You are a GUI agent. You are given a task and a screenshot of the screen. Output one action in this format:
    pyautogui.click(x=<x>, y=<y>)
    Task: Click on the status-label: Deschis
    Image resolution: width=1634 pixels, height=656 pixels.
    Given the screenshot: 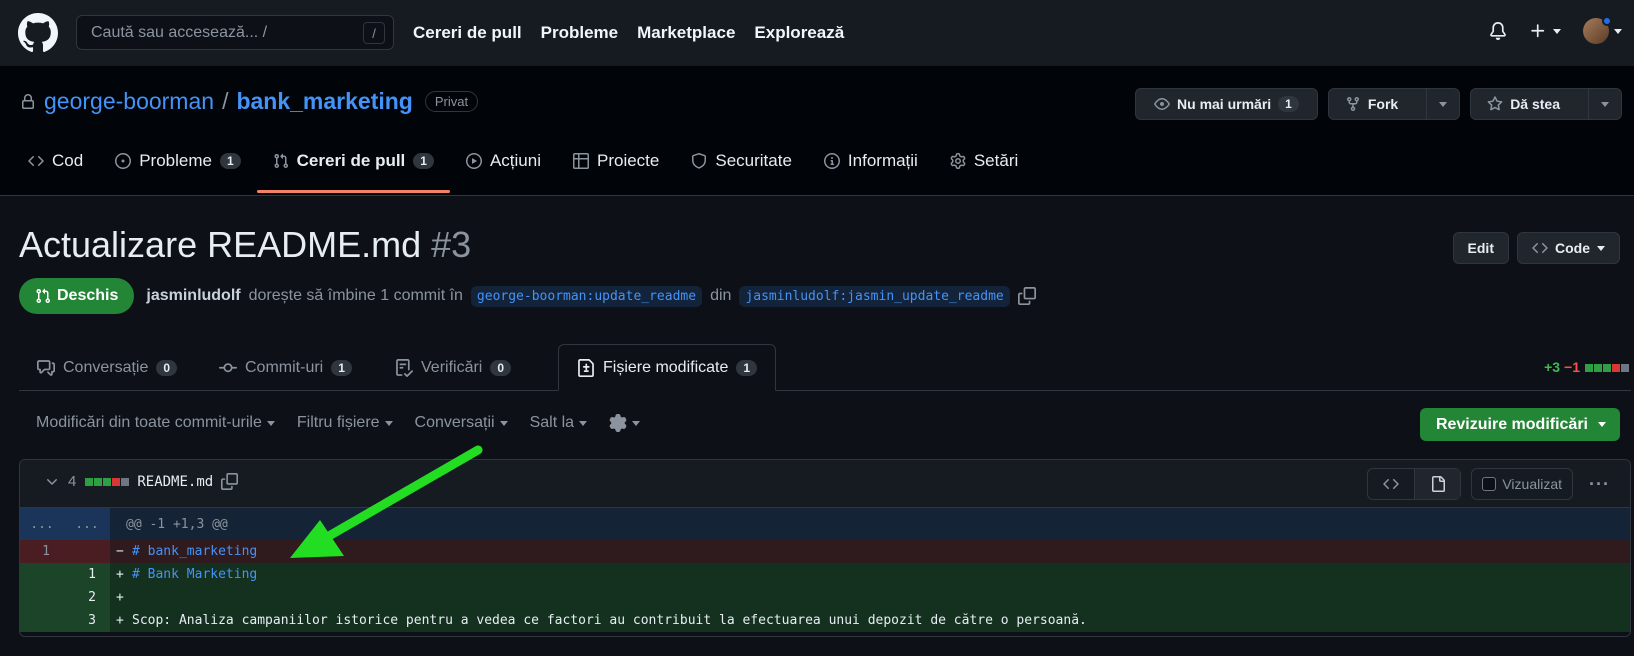 What is the action you would take?
    pyautogui.click(x=88, y=295)
    